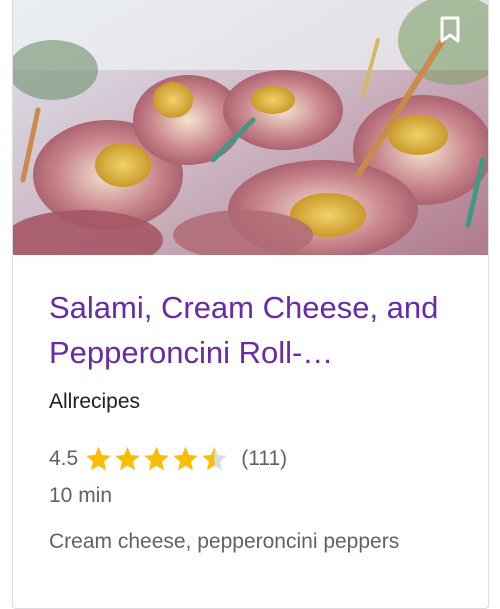 The image size is (500, 609). What do you see at coordinates (224, 541) in the screenshot?
I see `ingredients-text: Cream cheese, pepperoncini peppers` at bounding box center [224, 541].